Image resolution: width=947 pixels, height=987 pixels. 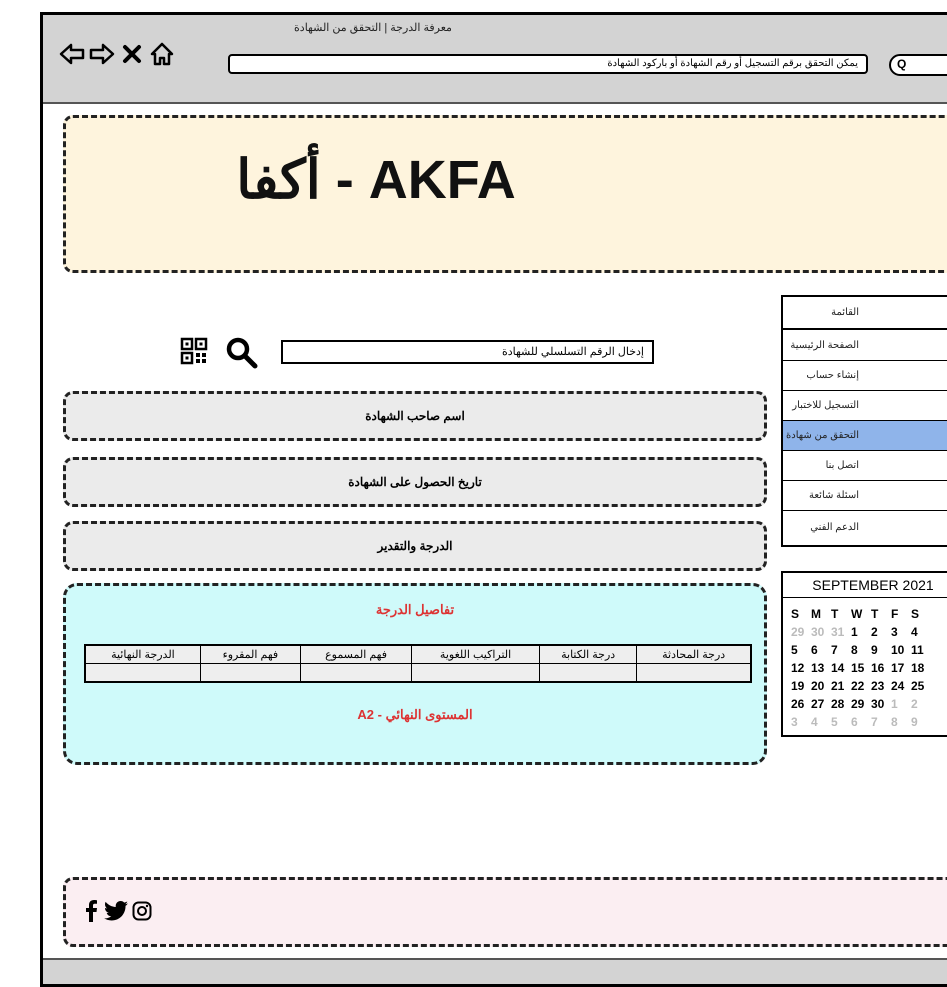 I want to click on close-icon, so click(x=132, y=54).